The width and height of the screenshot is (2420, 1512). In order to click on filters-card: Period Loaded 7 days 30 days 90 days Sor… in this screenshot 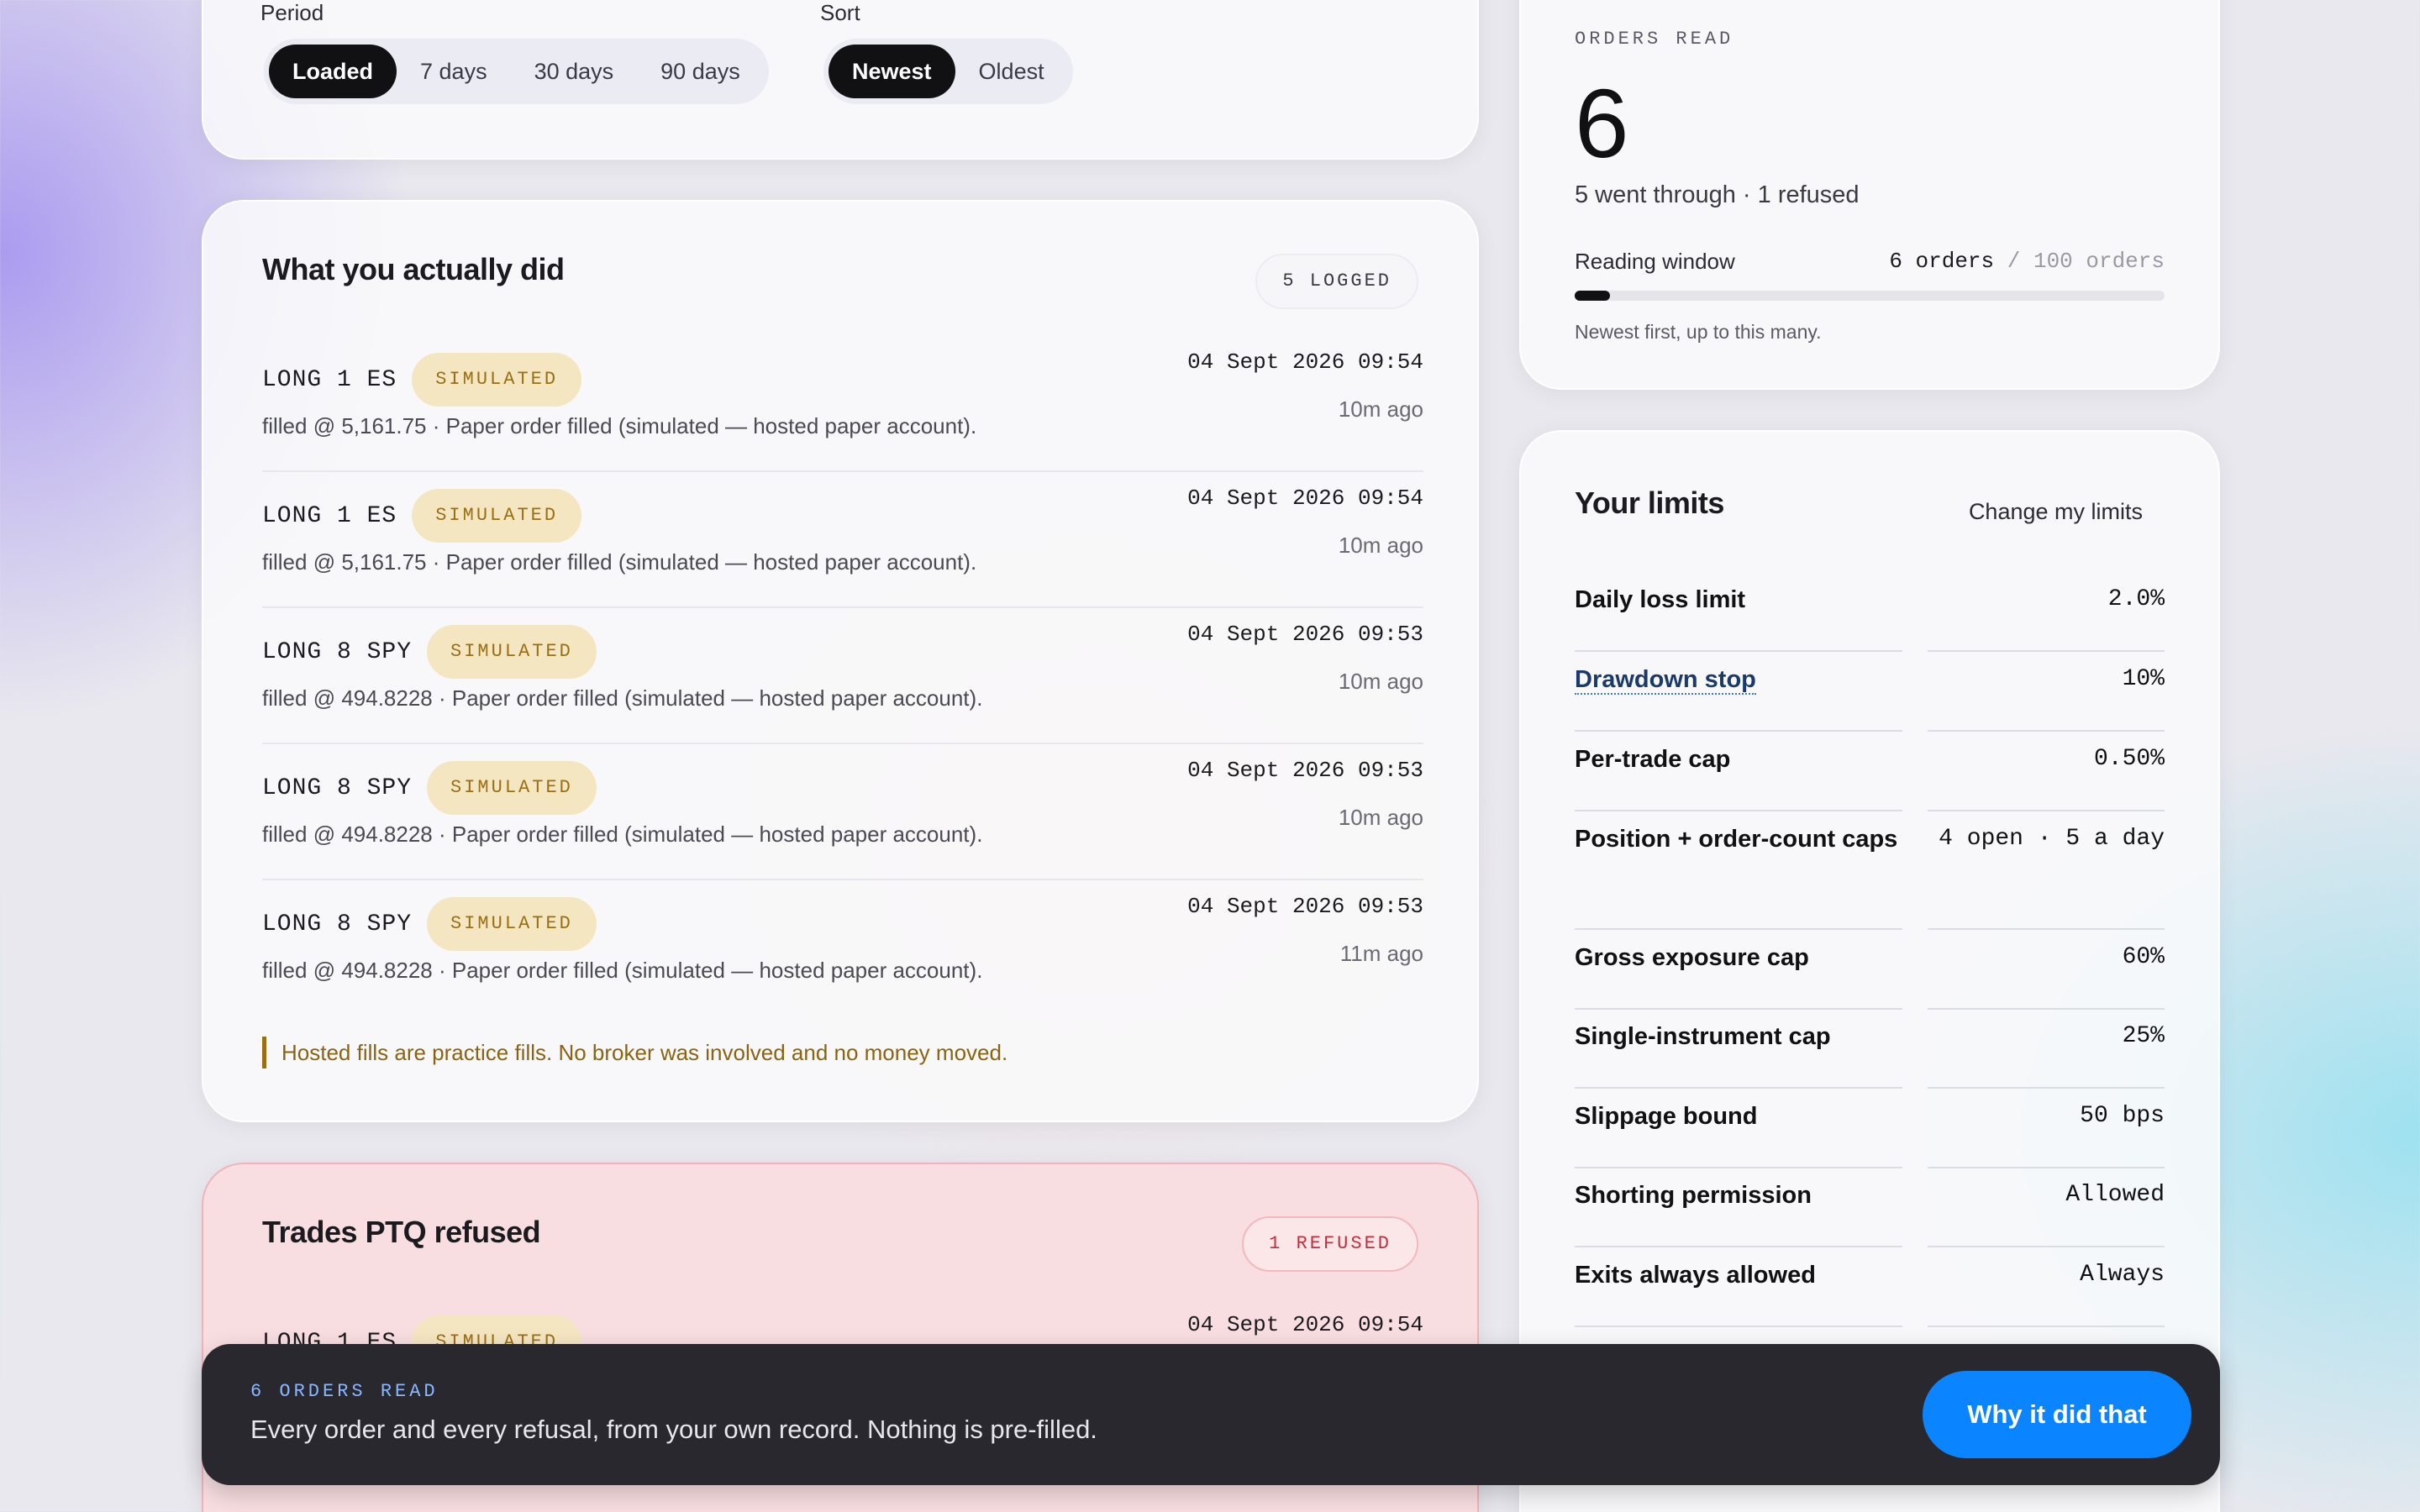, I will do `click(840, 80)`.